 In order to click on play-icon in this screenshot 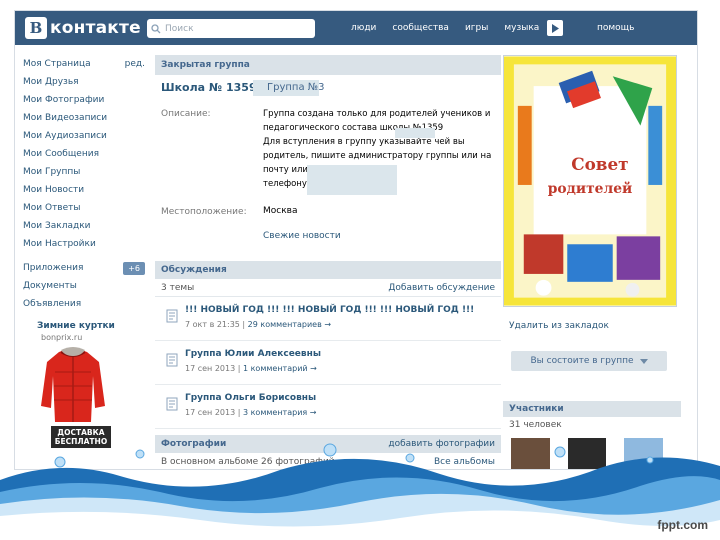, I will do `click(556, 28)`.